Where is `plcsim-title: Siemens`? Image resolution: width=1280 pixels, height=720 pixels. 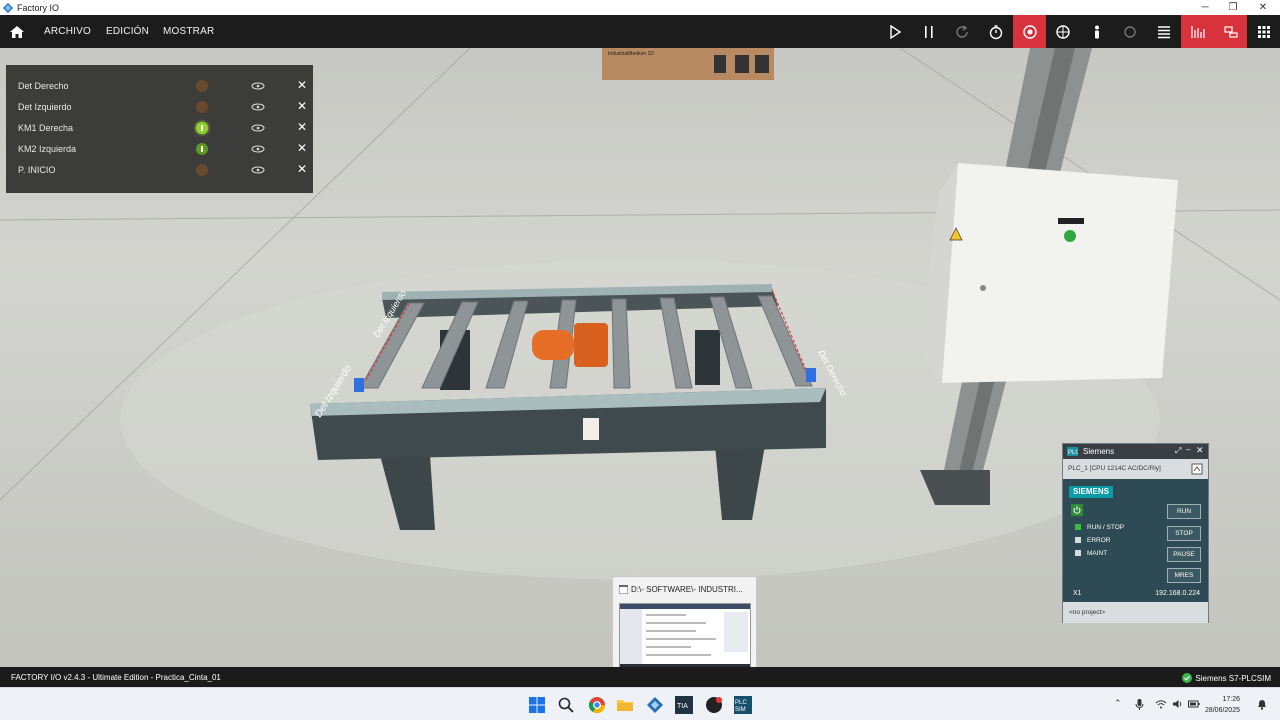
plcsim-title: Siemens is located at coordinates (1099, 451).